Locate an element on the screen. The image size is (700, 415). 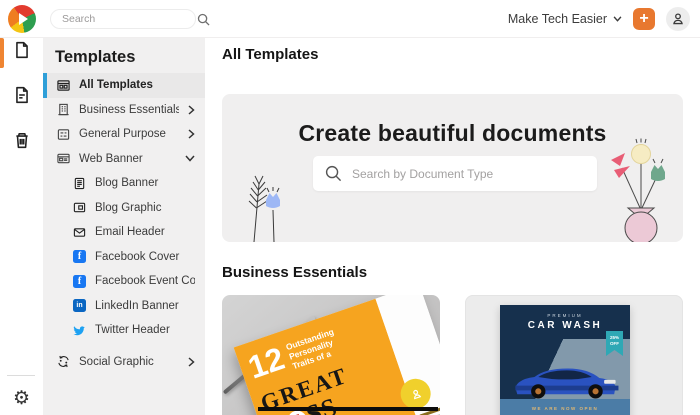
sidebar-item-label: LinkedIn Banner is located at coordinates (137, 305).